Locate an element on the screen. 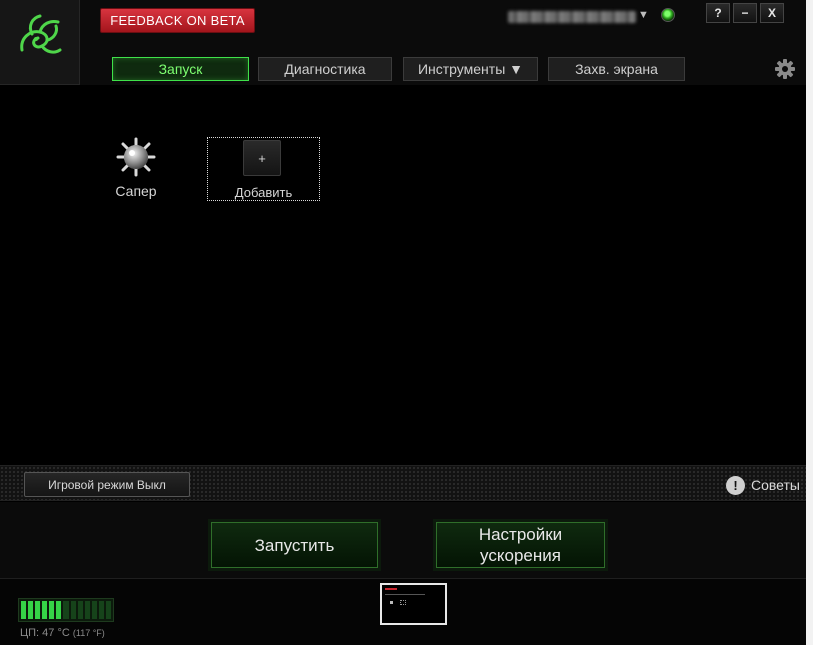 The height and width of the screenshot is (645, 813). online-status-icon is located at coordinates (668, 15).